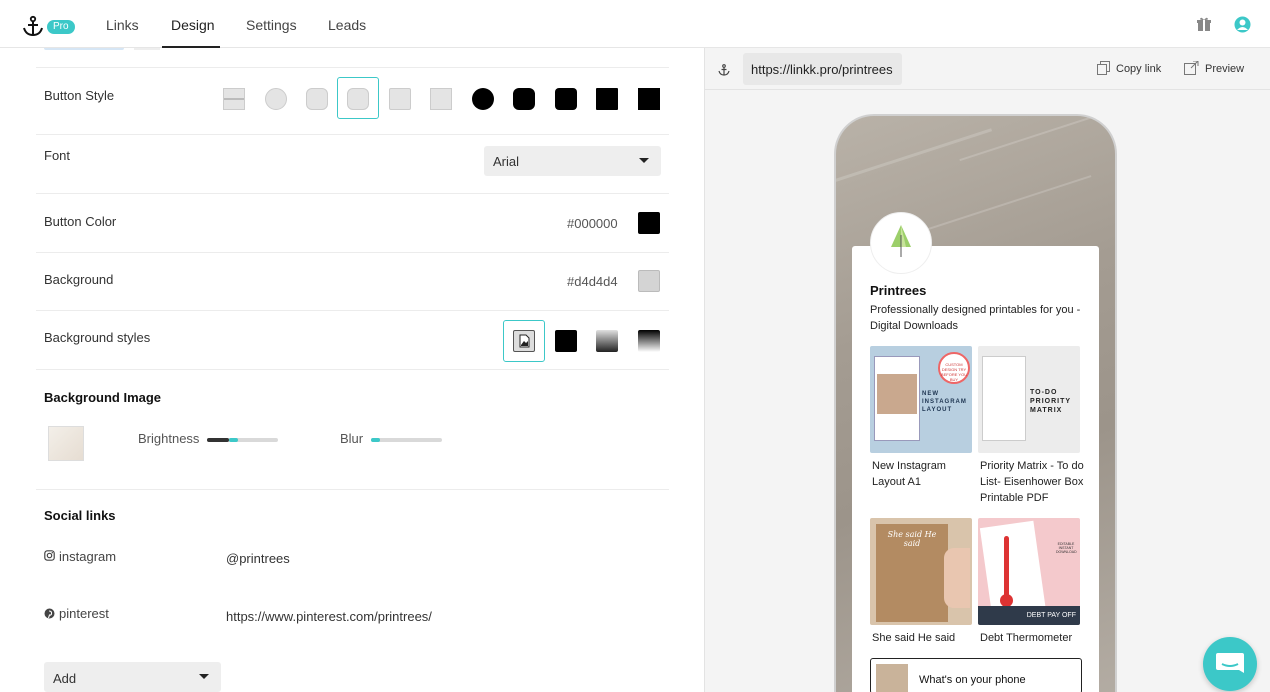 The image size is (1270, 692). What do you see at coordinates (234, 99) in the screenshot?
I see `button-style-lined` at bounding box center [234, 99].